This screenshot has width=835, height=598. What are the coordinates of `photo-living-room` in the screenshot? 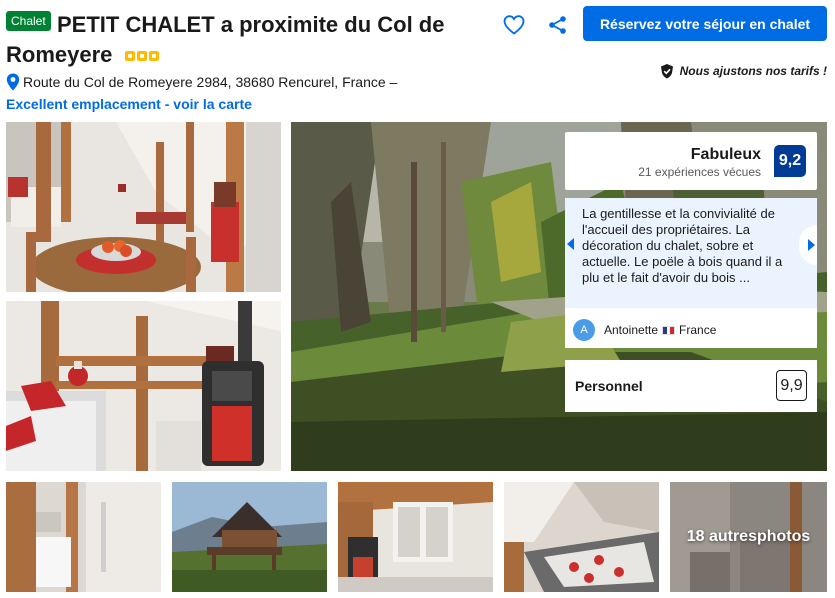 It's located at (143, 207).